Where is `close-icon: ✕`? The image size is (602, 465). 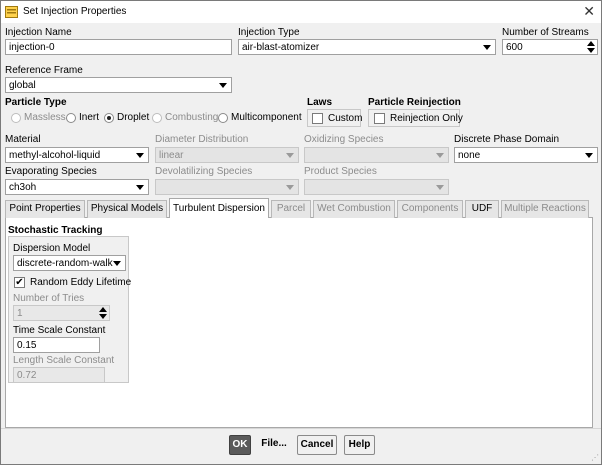 close-icon: ✕ is located at coordinates (589, 11).